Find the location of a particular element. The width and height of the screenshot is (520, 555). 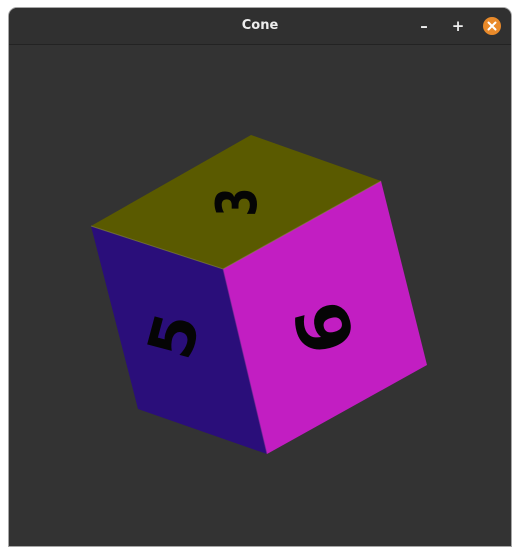

close-button is located at coordinates (492, 26).